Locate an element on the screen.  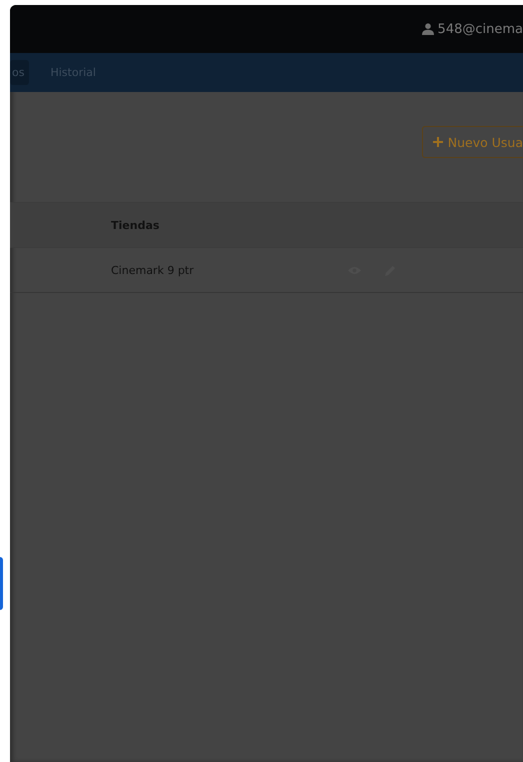
dialog-button is located at coordinates (1, 583).